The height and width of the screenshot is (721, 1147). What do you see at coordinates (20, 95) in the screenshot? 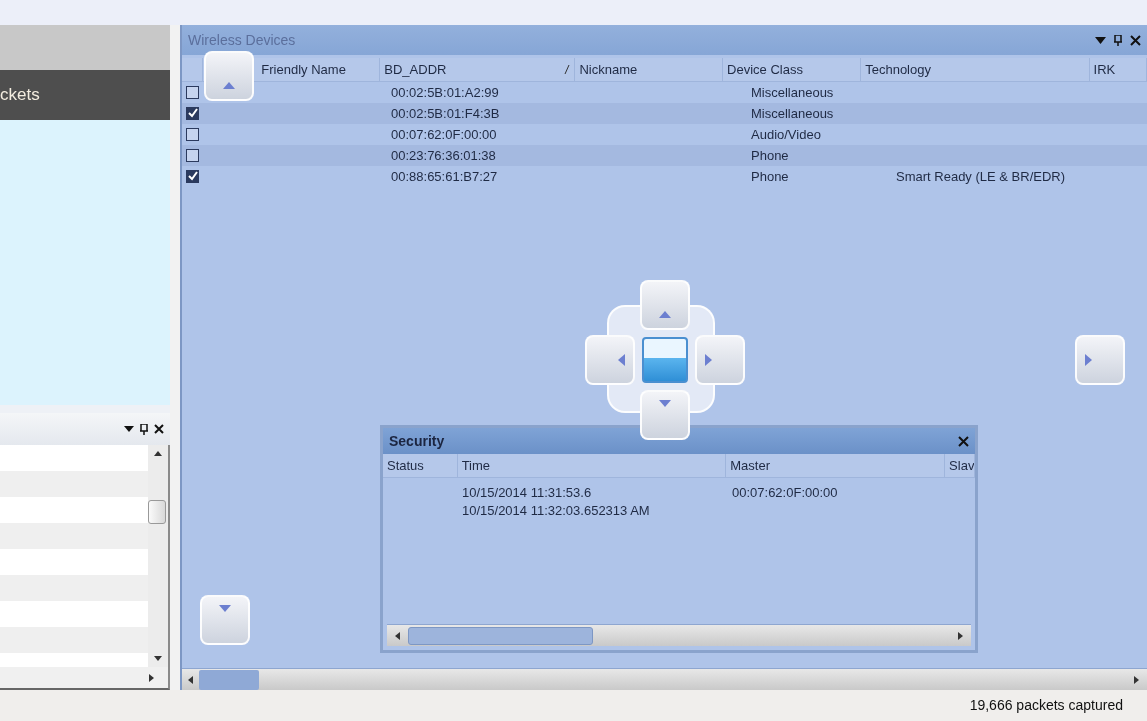
I see `nav-item: ckets` at bounding box center [20, 95].